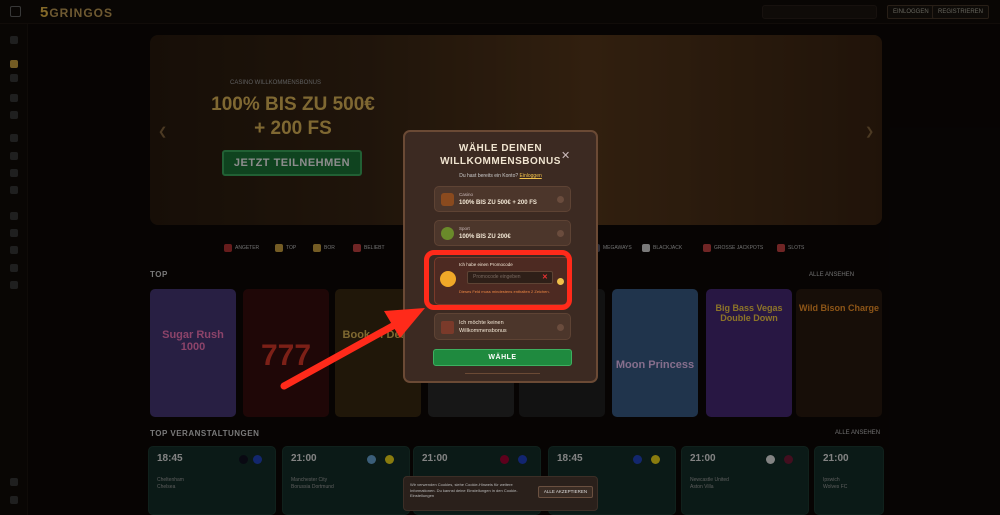 The height and width of the screenshot is (515, 1000). I want to click on ball-icon, so click(447, 233).